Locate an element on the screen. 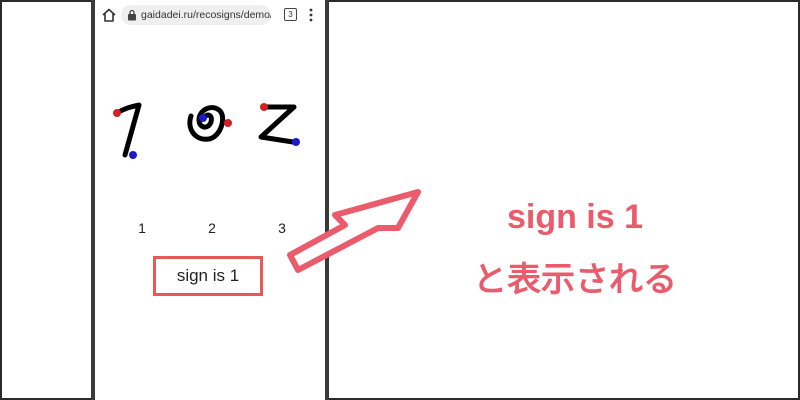  browser-toolbar: gaidadei.ru/recosigns/demo/ 3 is located at coordinates (210, 17).